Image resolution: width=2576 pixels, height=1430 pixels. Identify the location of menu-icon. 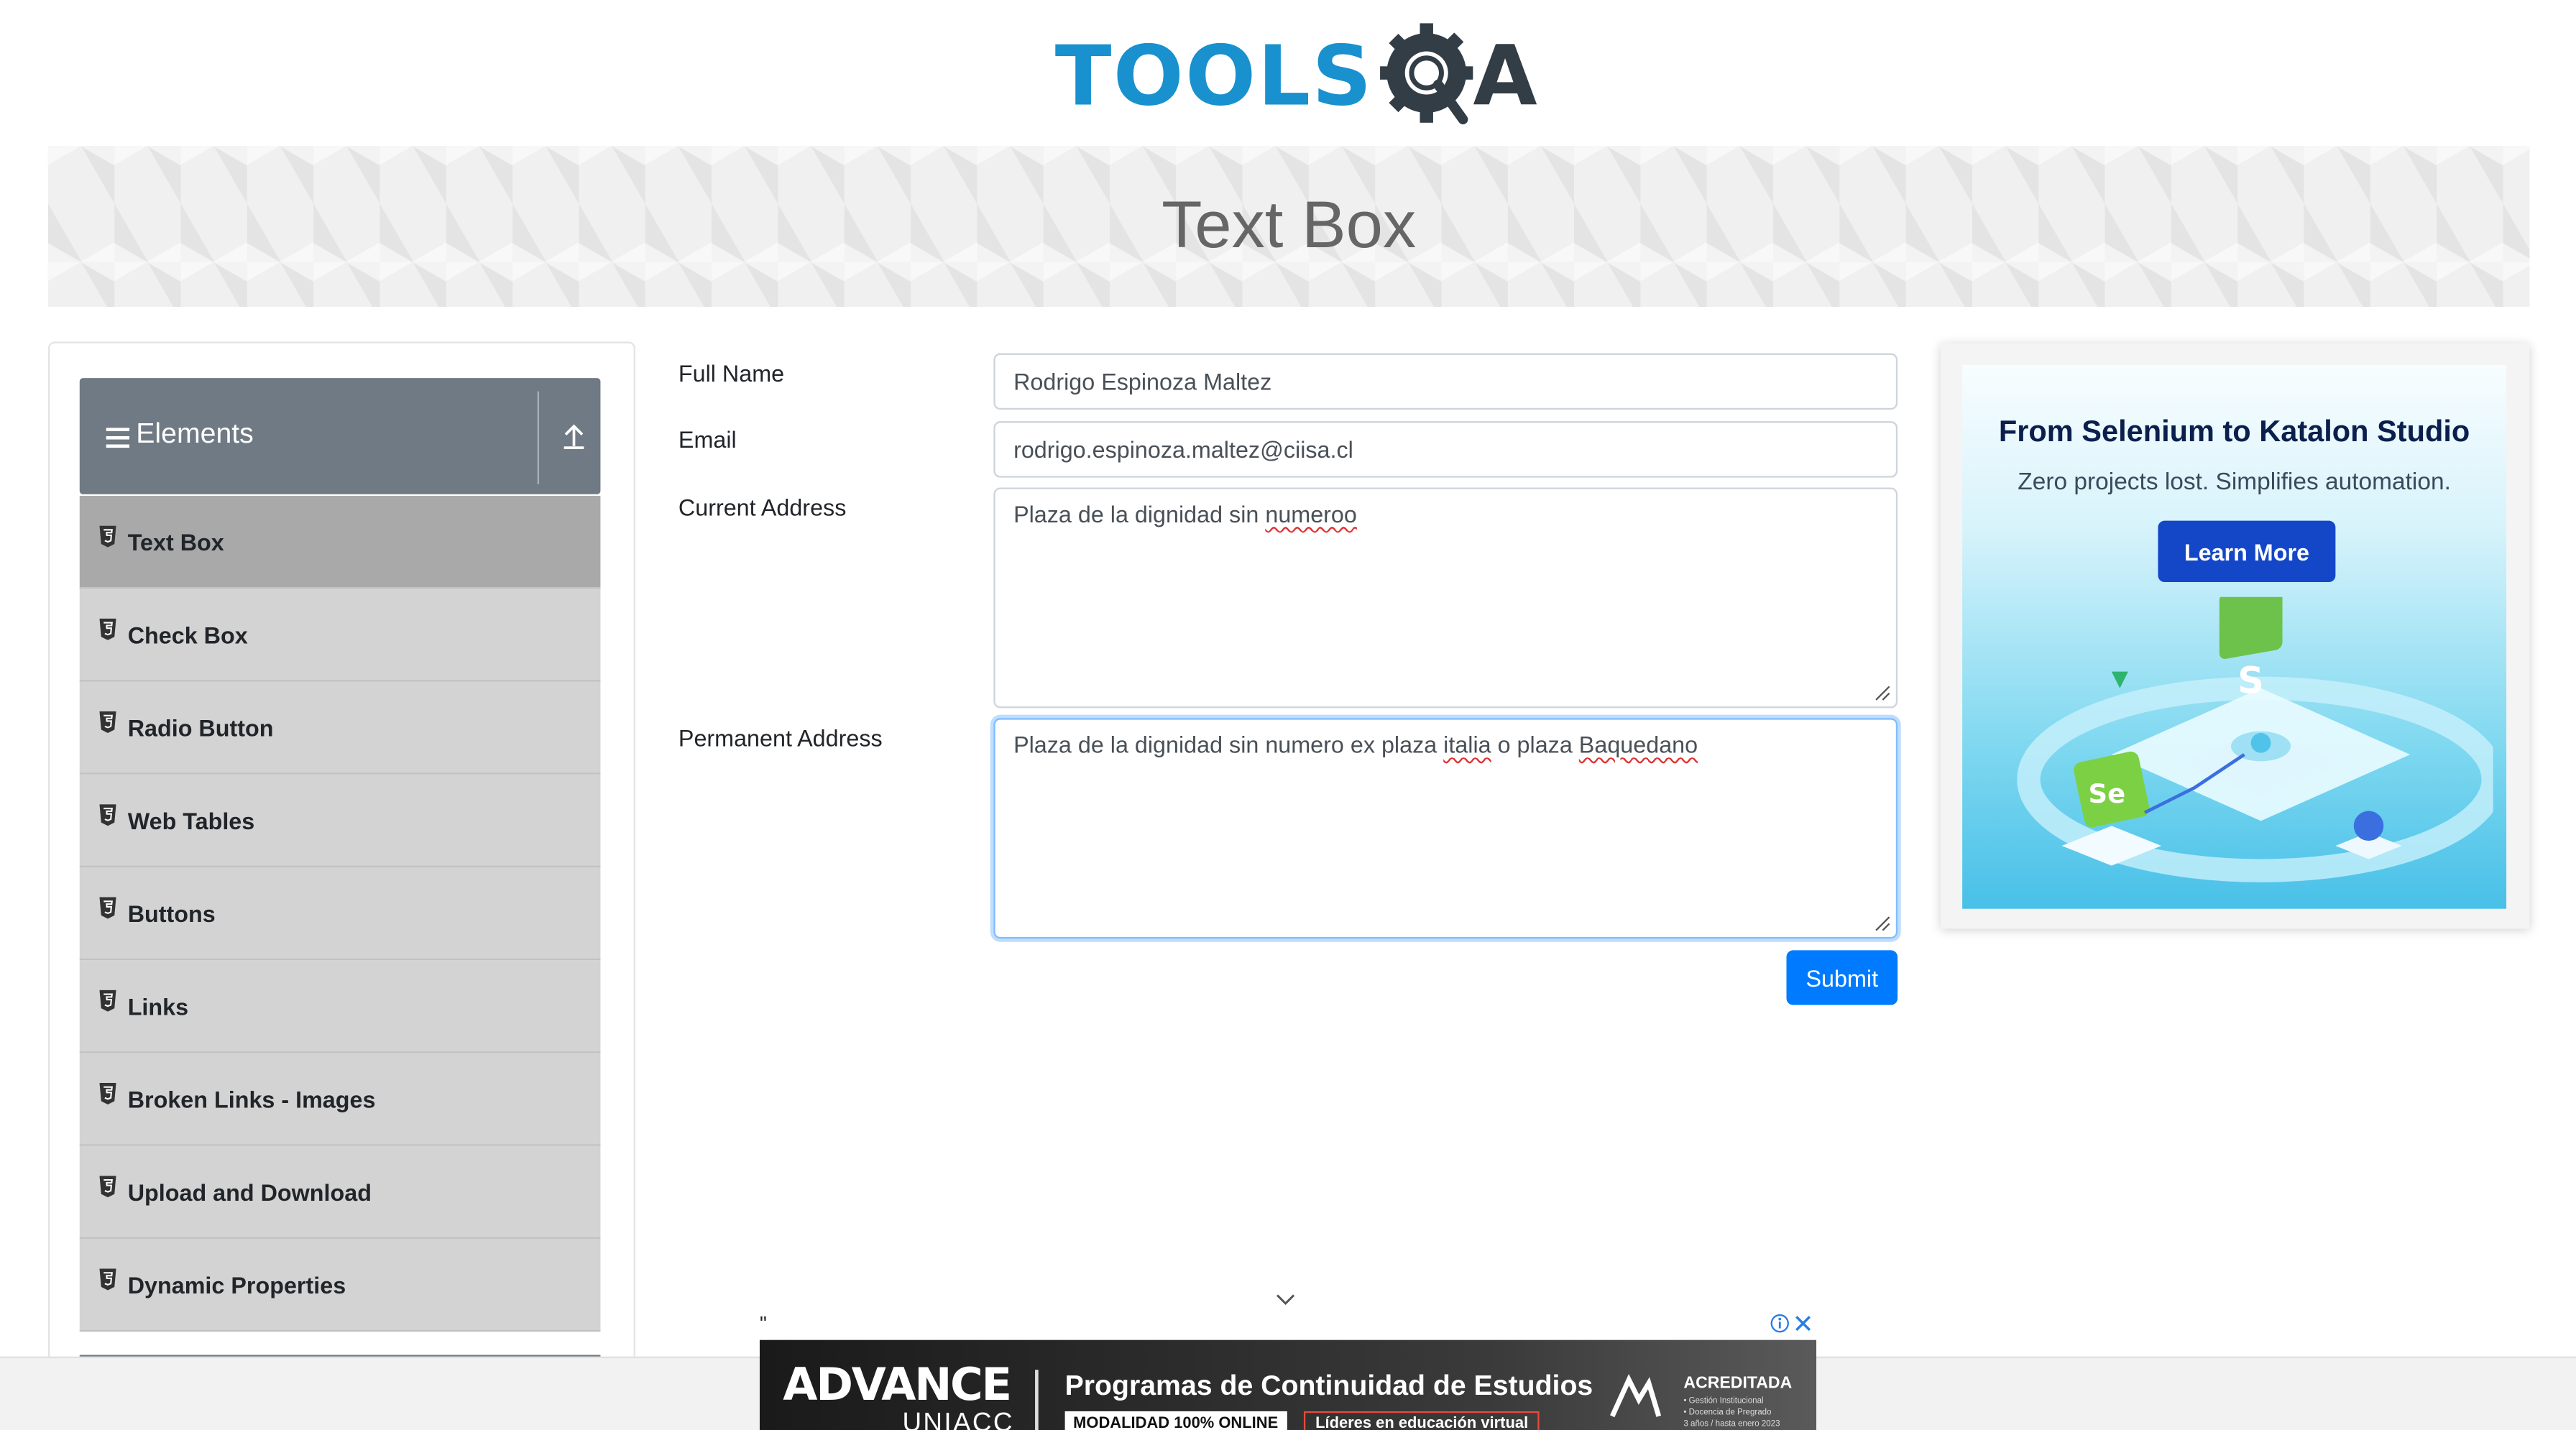
(118, 438).